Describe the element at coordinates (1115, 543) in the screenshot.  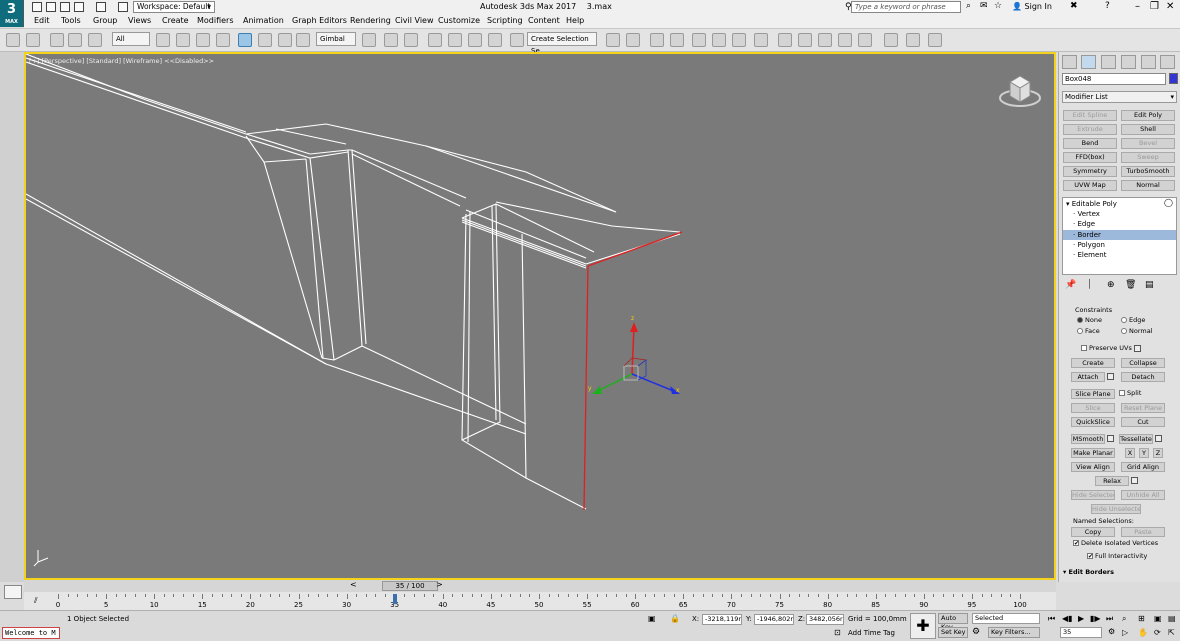
I see `delete-isolated-checkbox: ✔ Delete Isolated Vertices` at that location.